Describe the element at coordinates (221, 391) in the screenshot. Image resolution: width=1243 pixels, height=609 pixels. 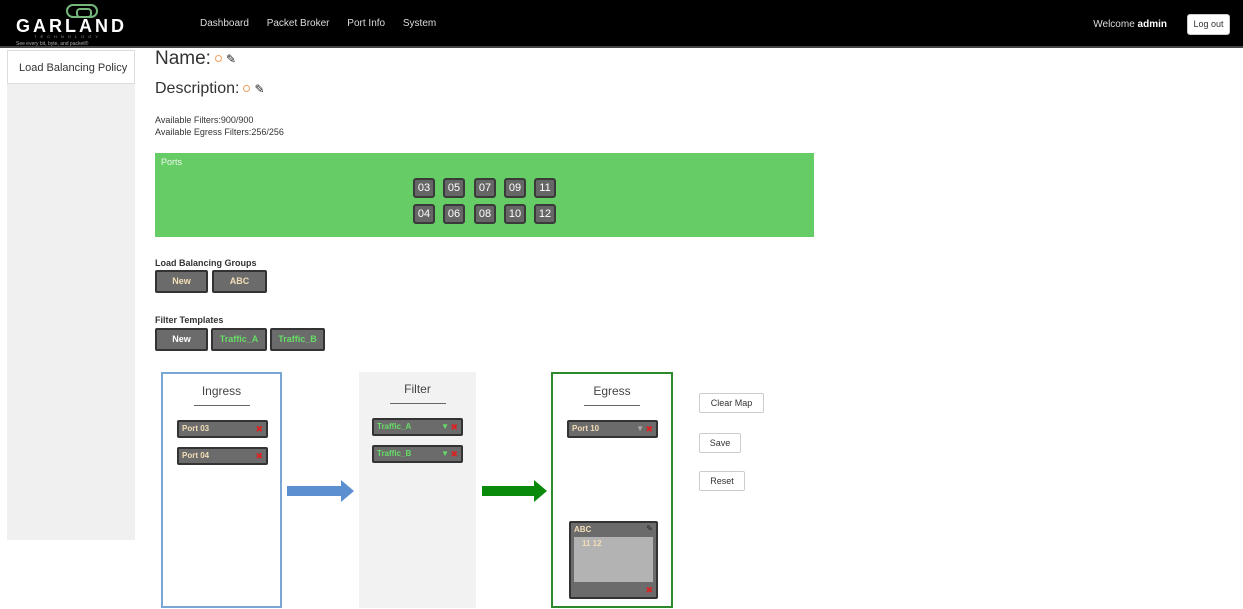
I see `ingress-title: Ingress` at that location.